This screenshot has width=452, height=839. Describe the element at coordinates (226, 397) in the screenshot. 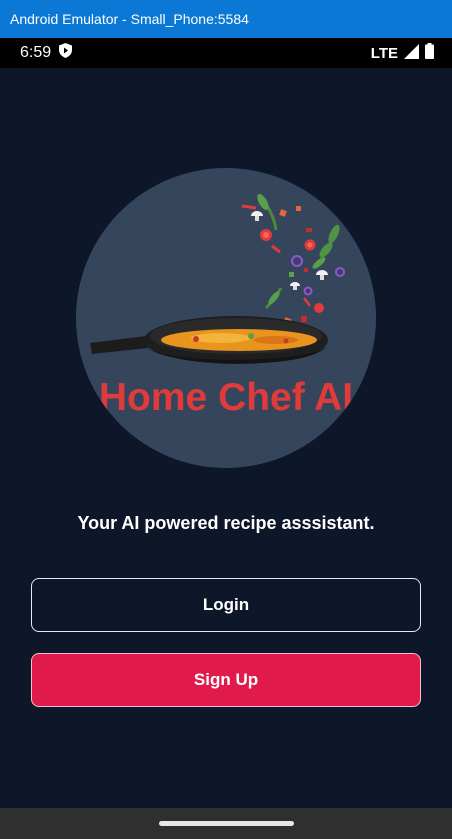

I see `brand-name: Home Chef AI` at that location.